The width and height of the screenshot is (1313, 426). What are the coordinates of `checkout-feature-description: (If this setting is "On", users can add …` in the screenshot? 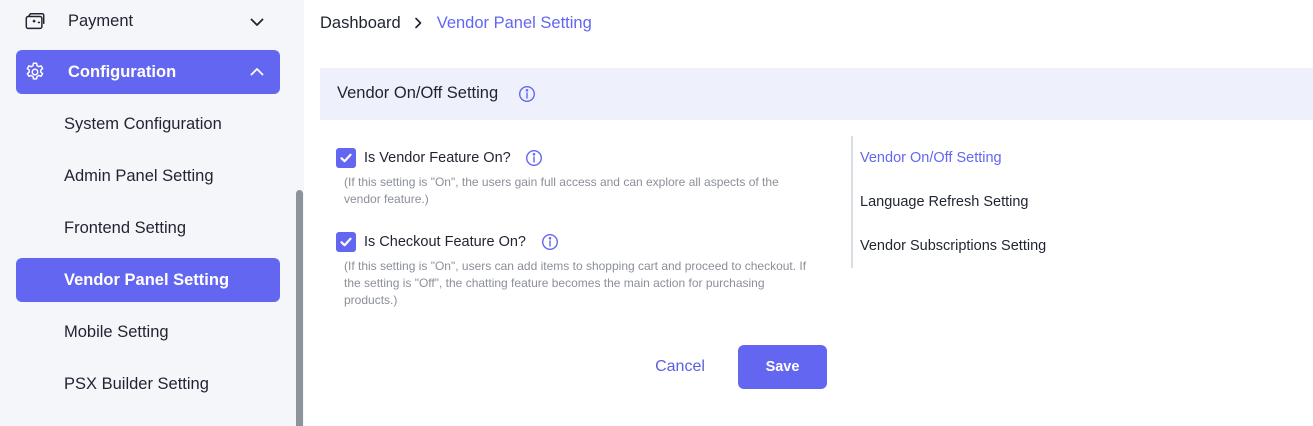 It's located at (575, 283).